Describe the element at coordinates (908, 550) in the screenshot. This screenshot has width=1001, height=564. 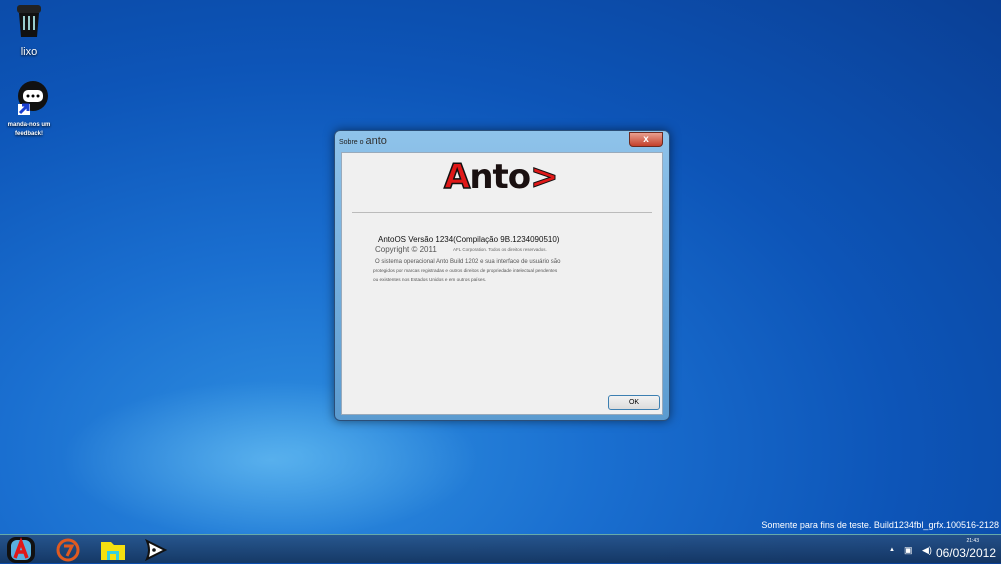
I see `network-icon: ▣` at that location.